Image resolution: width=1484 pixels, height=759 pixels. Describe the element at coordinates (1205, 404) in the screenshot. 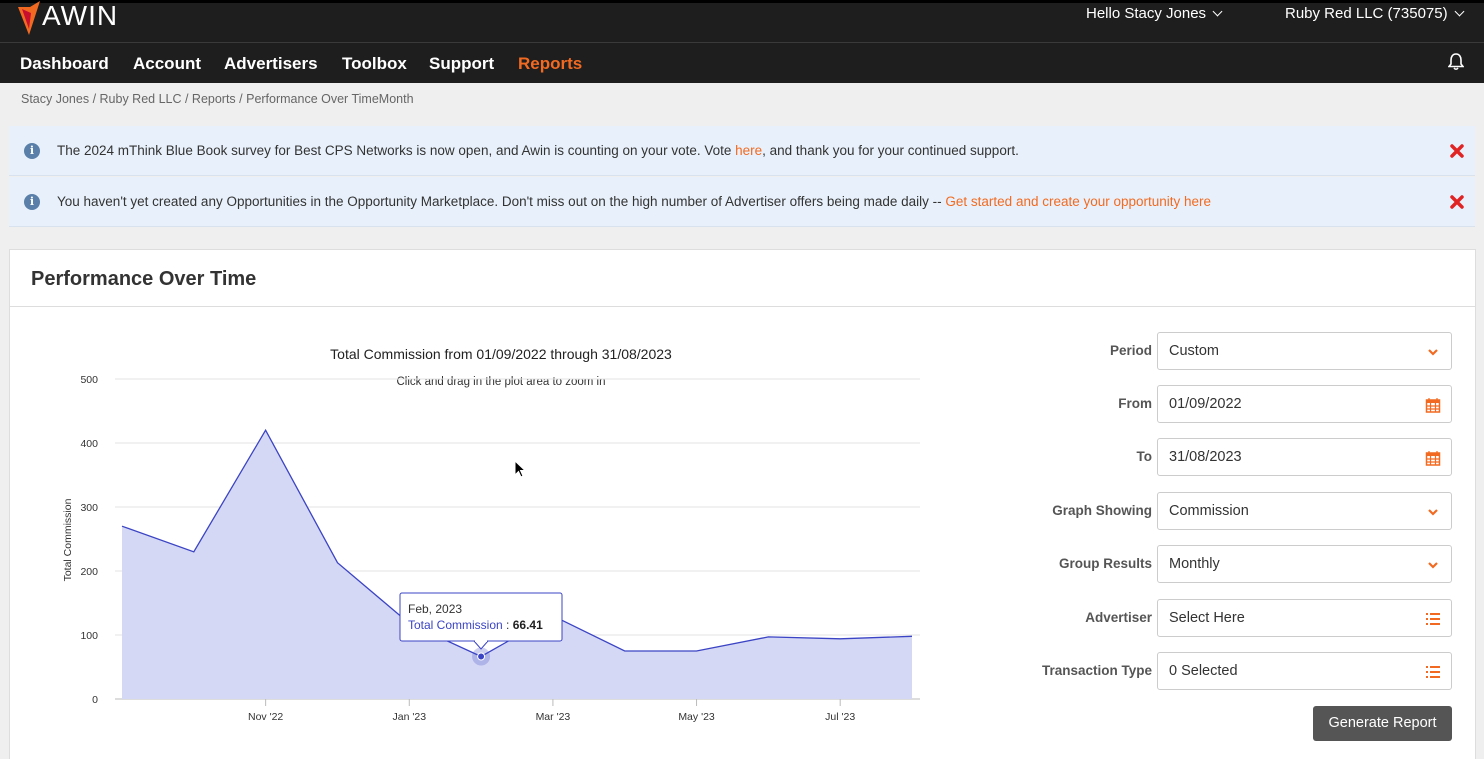

I see `from-date-value: 01/09/2022` at that location.